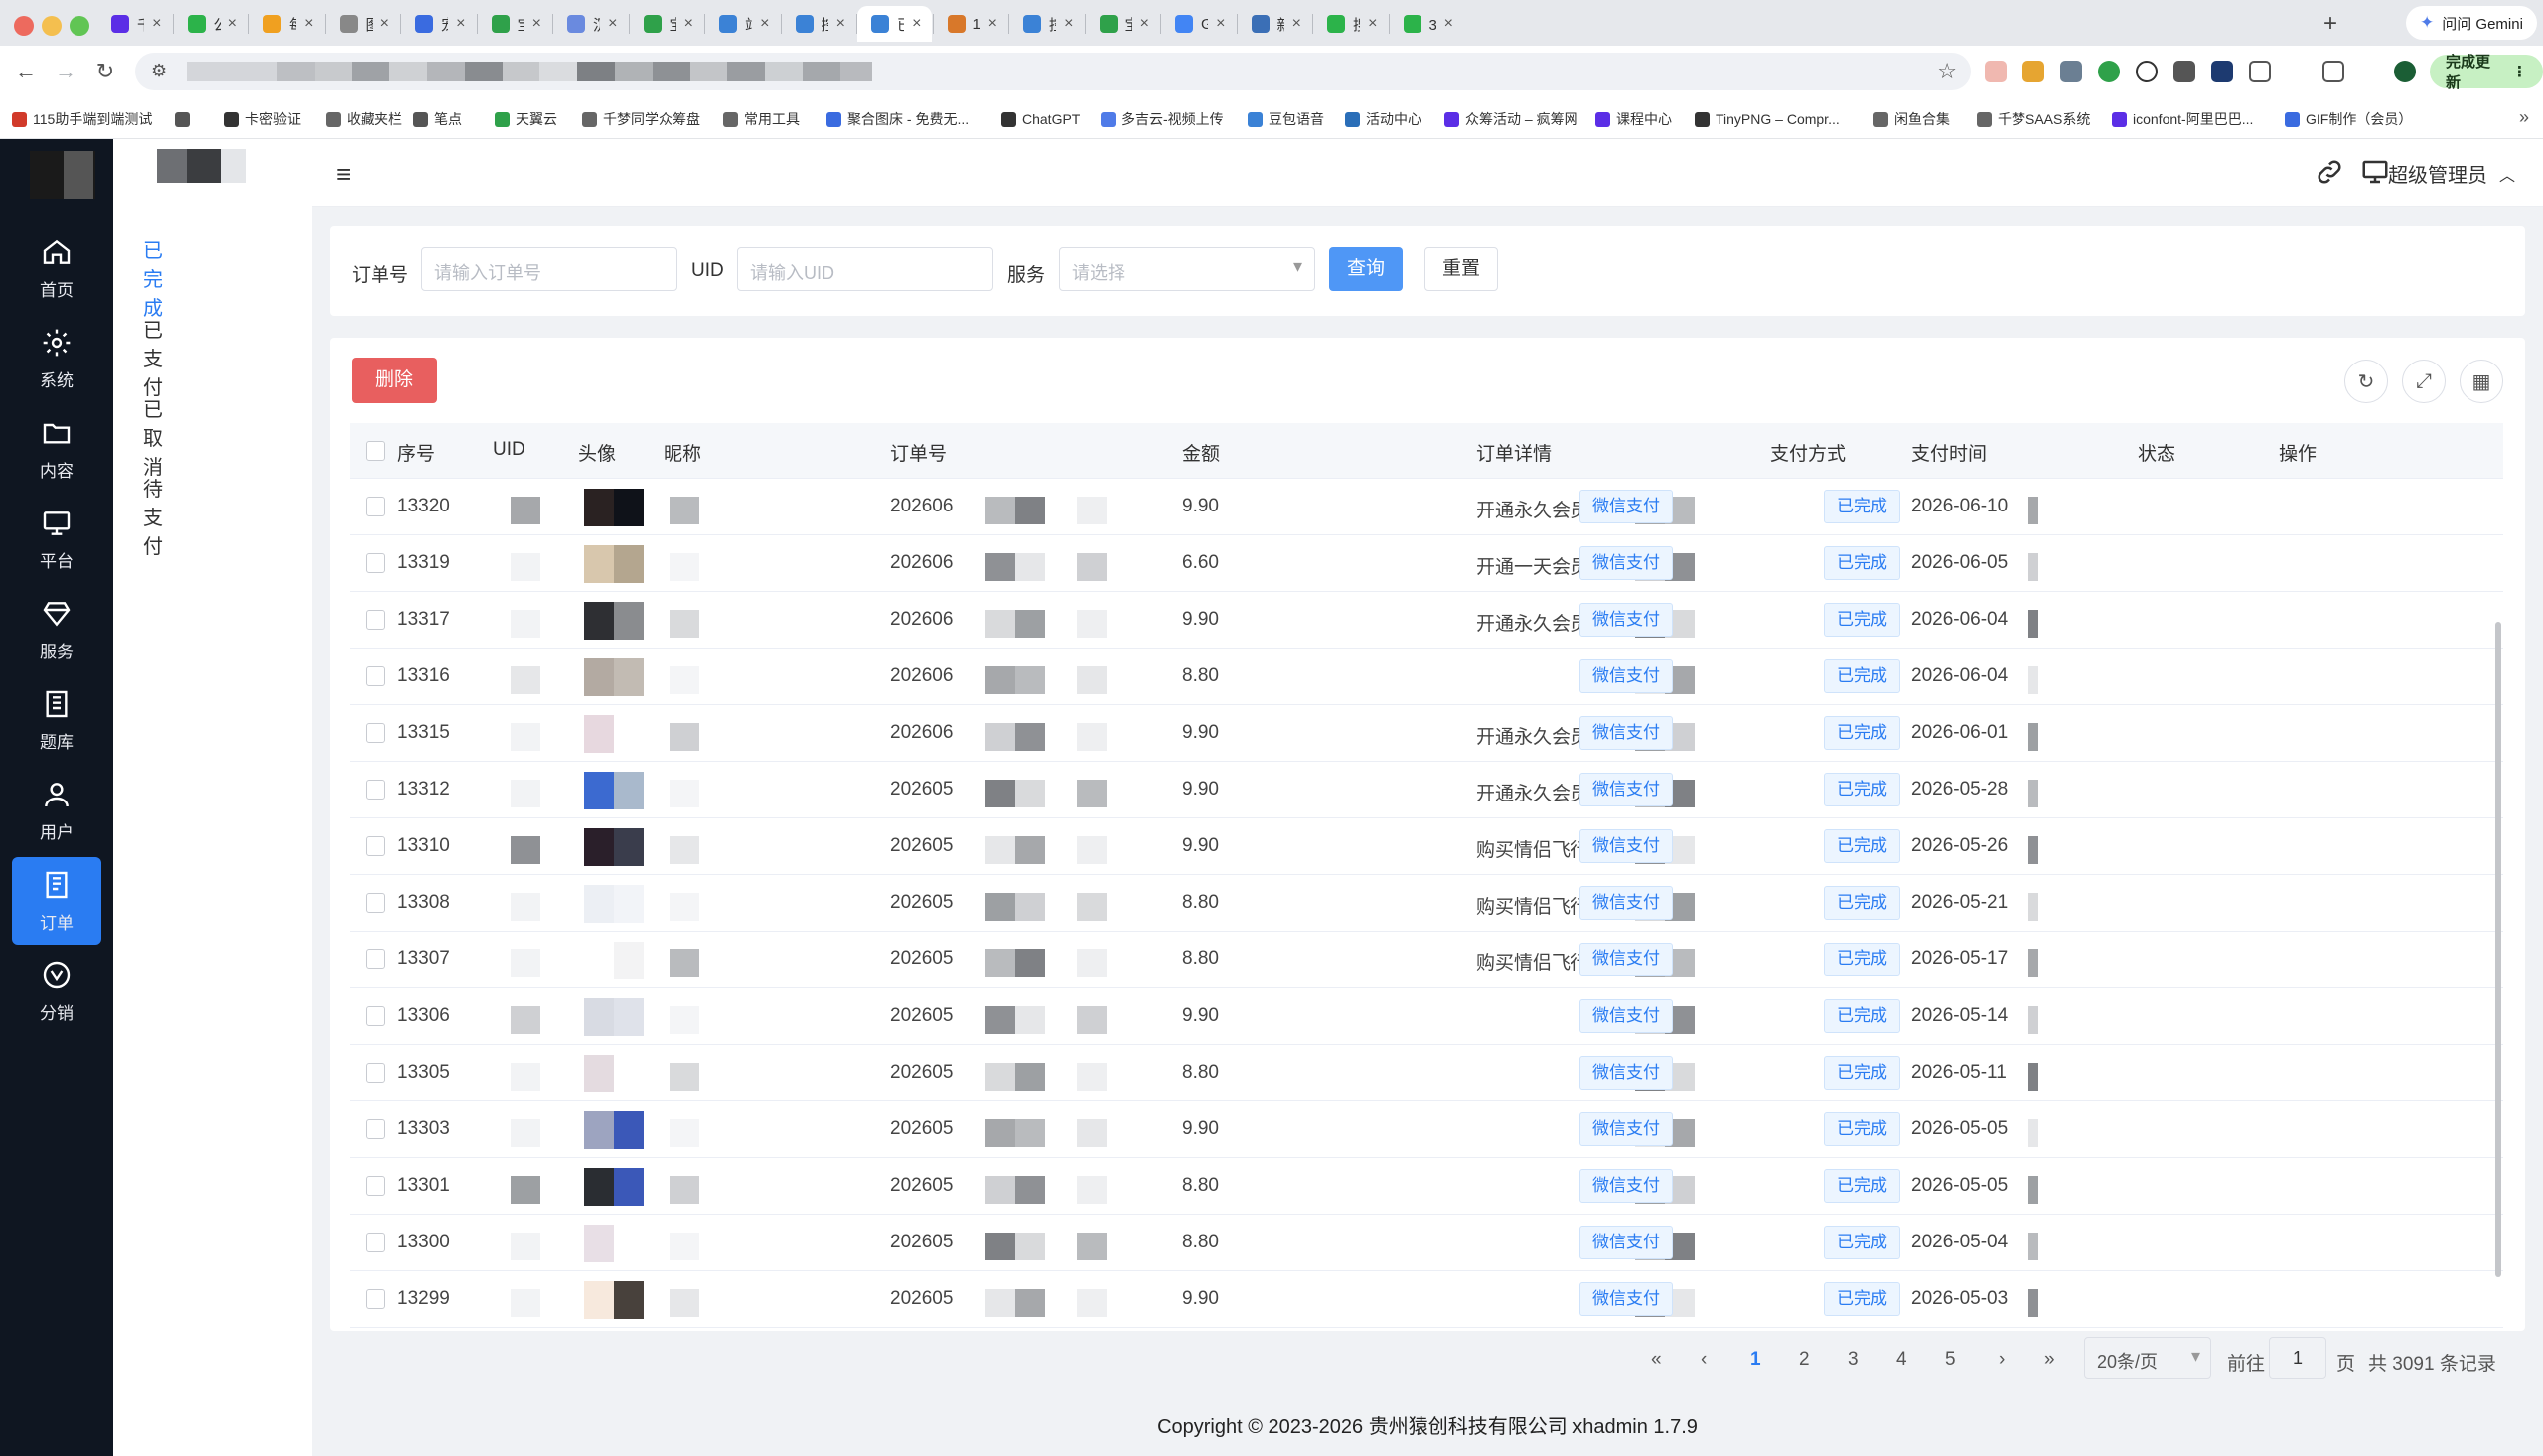 This screenshot has width=2543, height=1456. Describe the element at coordinates (1366, 269) in the screenshot. I see `query-button: 查询` at that location.